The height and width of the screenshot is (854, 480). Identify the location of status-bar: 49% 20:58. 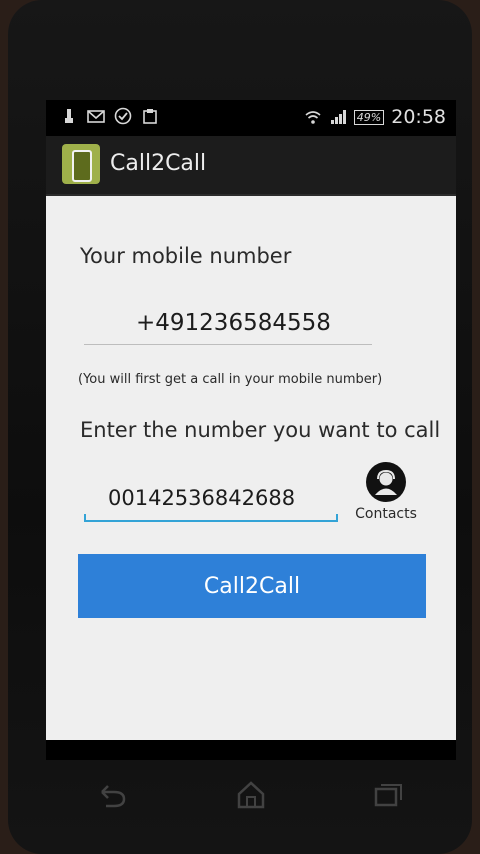
(251, 118).